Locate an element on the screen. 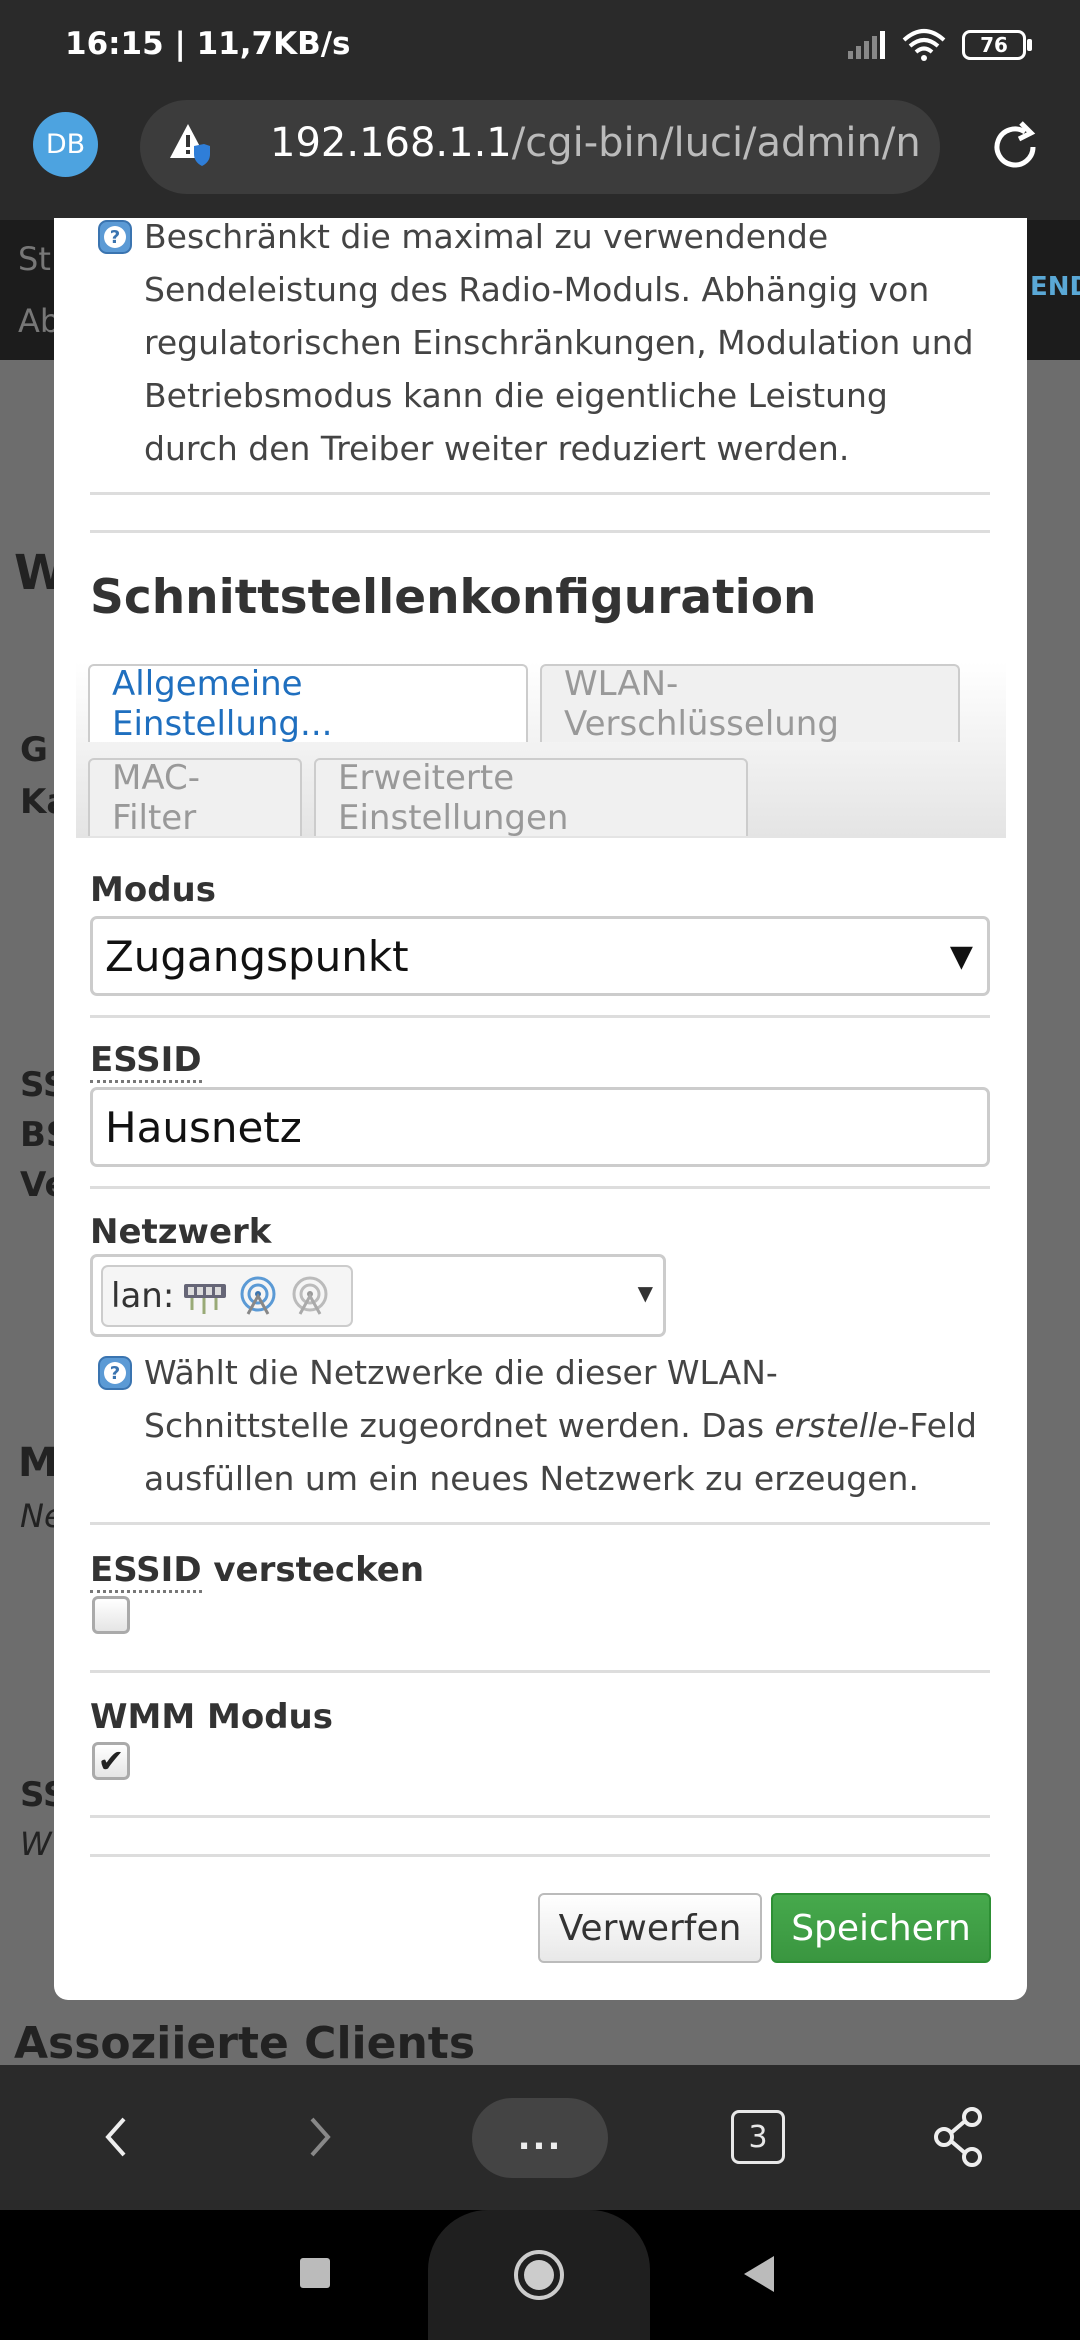 This screenshot has height=2340, width=1080. tabs-count-button: 3 is located at coordinates (758, 2137).